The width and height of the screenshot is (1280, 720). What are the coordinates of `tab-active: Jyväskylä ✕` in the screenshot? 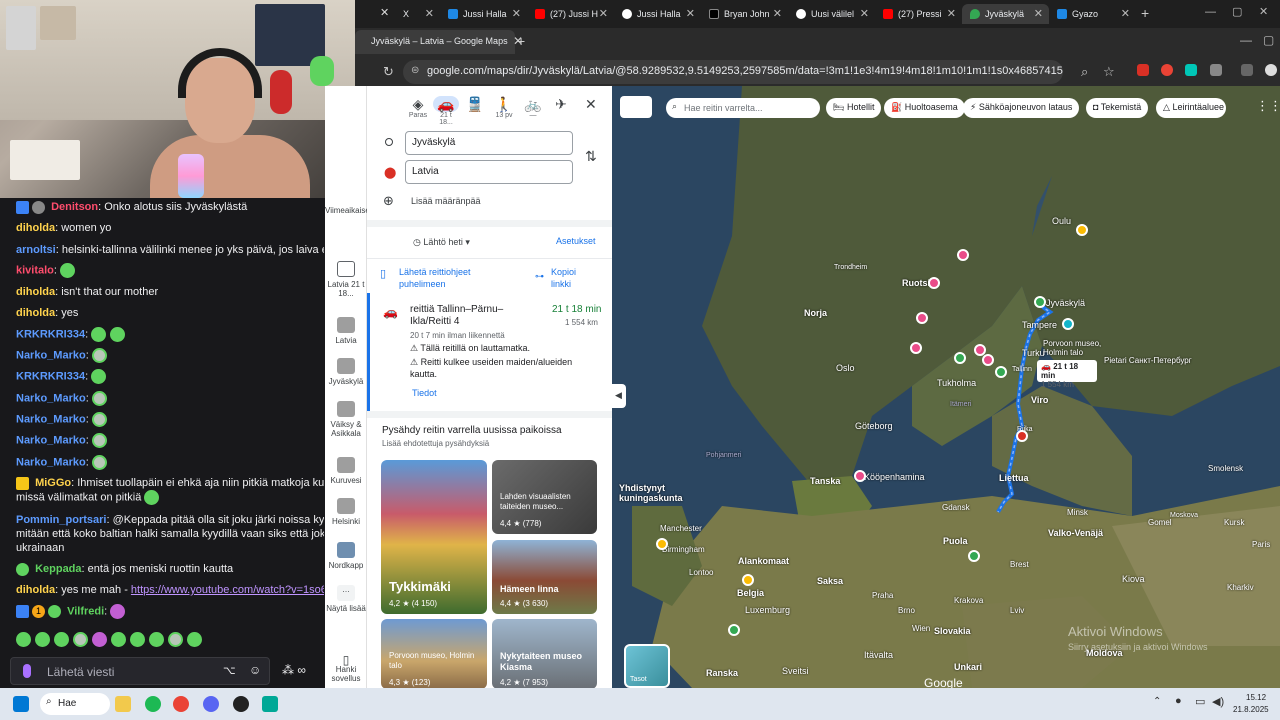 It's located at (1005, 14).